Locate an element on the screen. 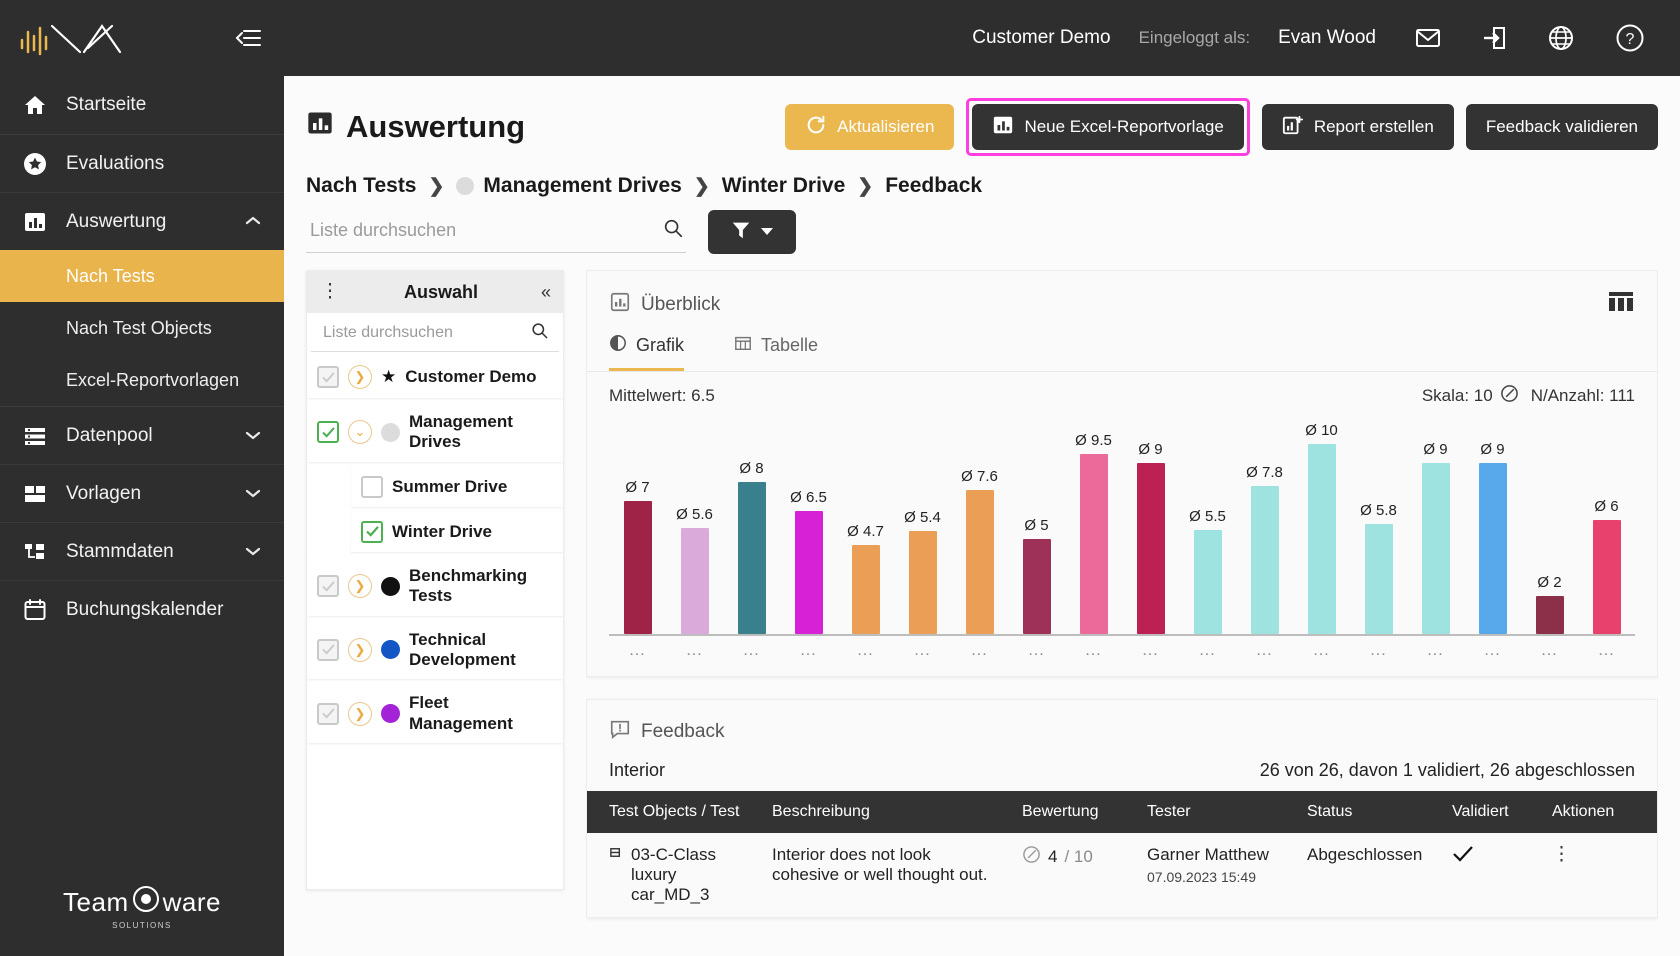  bar-group: Ø 6.5 is located at coordinates (808, 525).